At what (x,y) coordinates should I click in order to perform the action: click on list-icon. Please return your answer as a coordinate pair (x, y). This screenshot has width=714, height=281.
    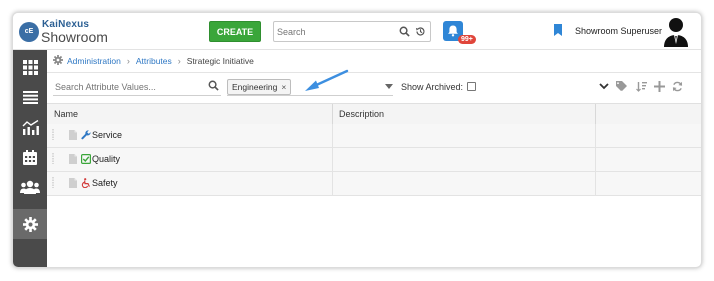
    Looking at the image, I should click on (30, 97).